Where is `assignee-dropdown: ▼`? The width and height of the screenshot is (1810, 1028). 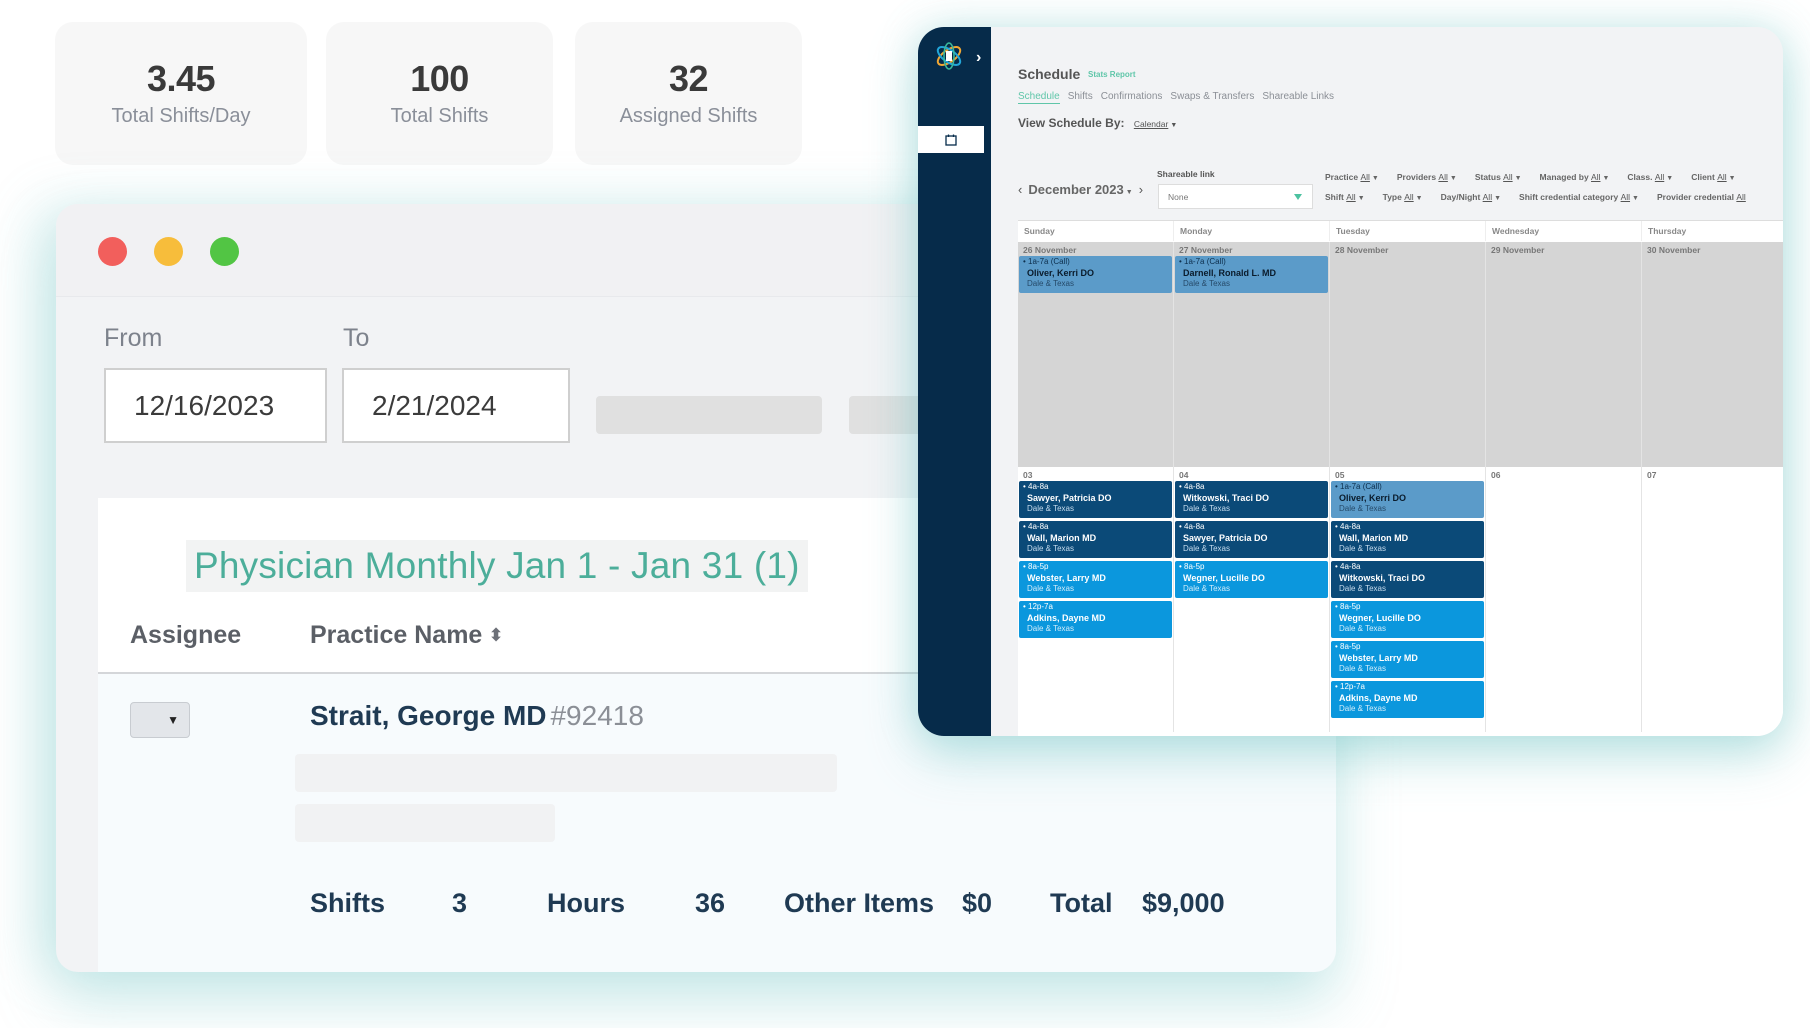 assignee-dropdown: ▼ is located at coordinates (160, 720).